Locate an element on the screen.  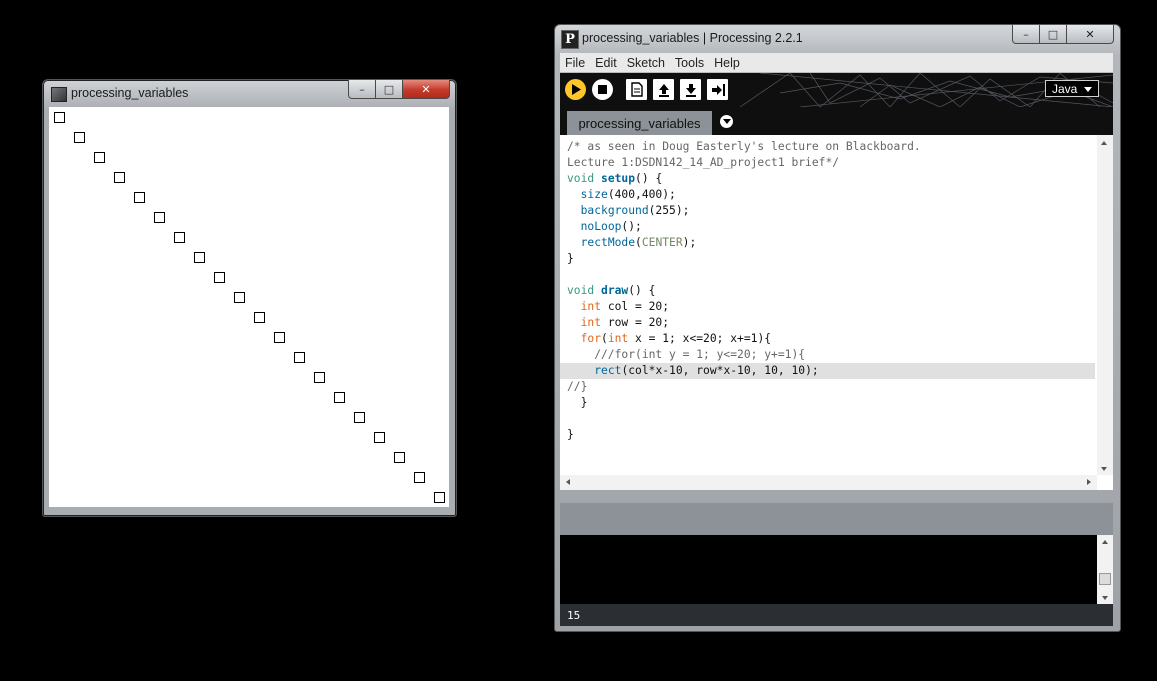
scroll-right-icon is located at coordinates (1089, 482).